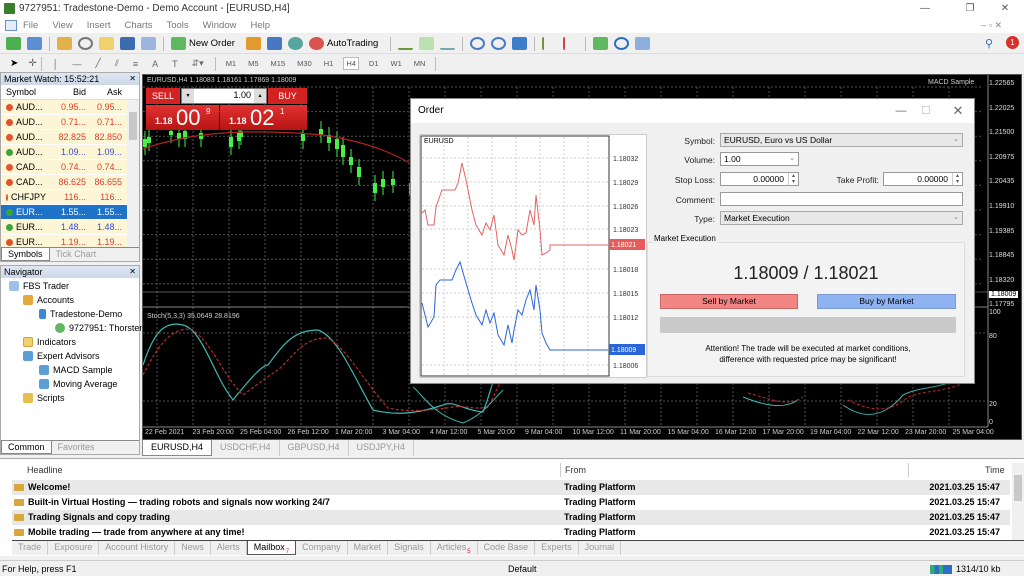 Image resolution: width=1024 pixels, height=576 pixels. I want to click on column-headline: Headline, so click(45, 470).